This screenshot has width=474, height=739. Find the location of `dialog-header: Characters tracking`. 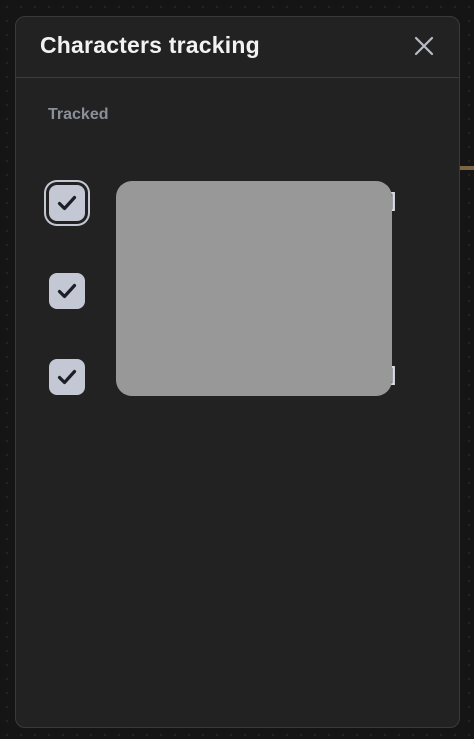

dialog-header: Characters tracking is located at coordinates (237, 47).